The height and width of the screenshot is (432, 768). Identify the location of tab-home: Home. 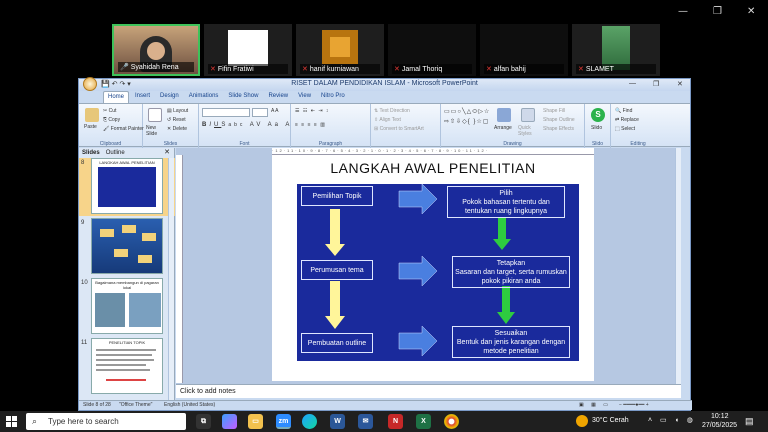
(116, 97).